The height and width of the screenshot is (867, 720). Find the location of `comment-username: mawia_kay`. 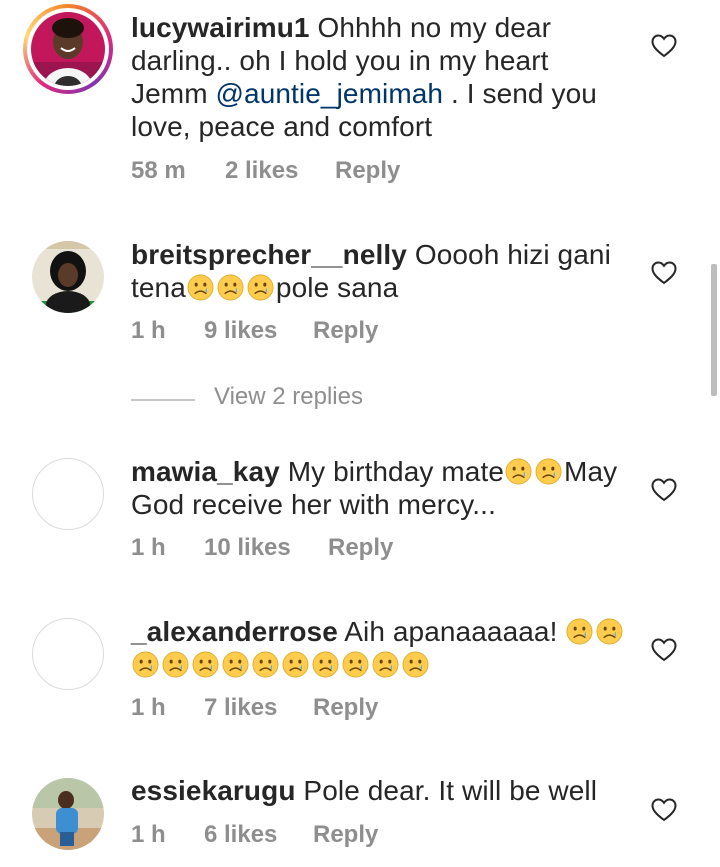

comment-username: mawia_kay is located at coordinates (205, 471).